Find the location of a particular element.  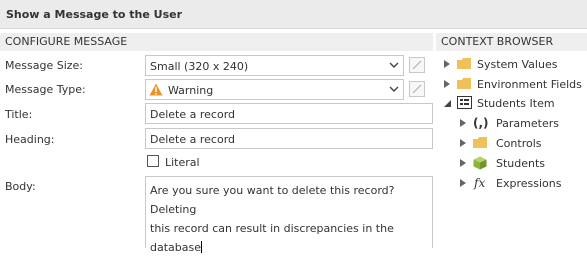

tree-item-parameters: (,) Parameters is located at coordinates (521, 123).